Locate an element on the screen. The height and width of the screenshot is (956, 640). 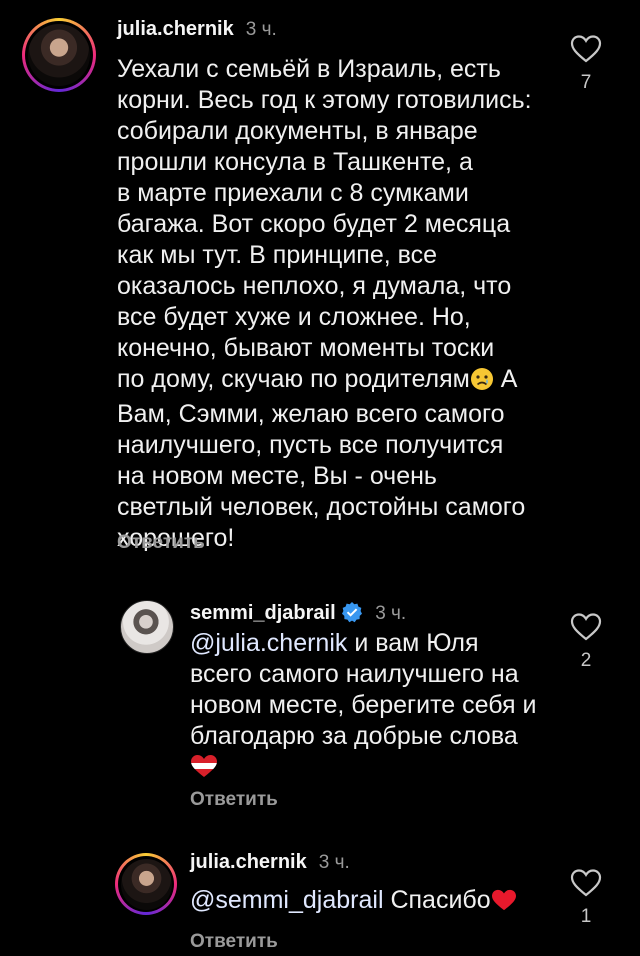
like-count: 7 is located at coordinates (586, 82).